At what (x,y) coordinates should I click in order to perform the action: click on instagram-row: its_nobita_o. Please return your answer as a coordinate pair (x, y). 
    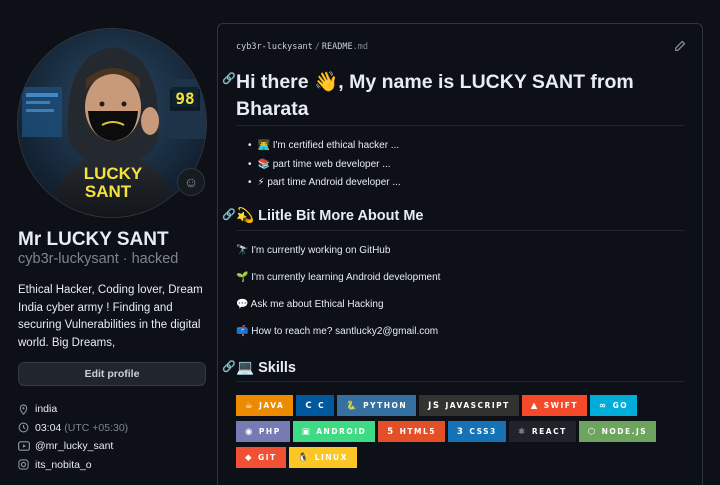
    Looking at the image, I should click on (113, 465).